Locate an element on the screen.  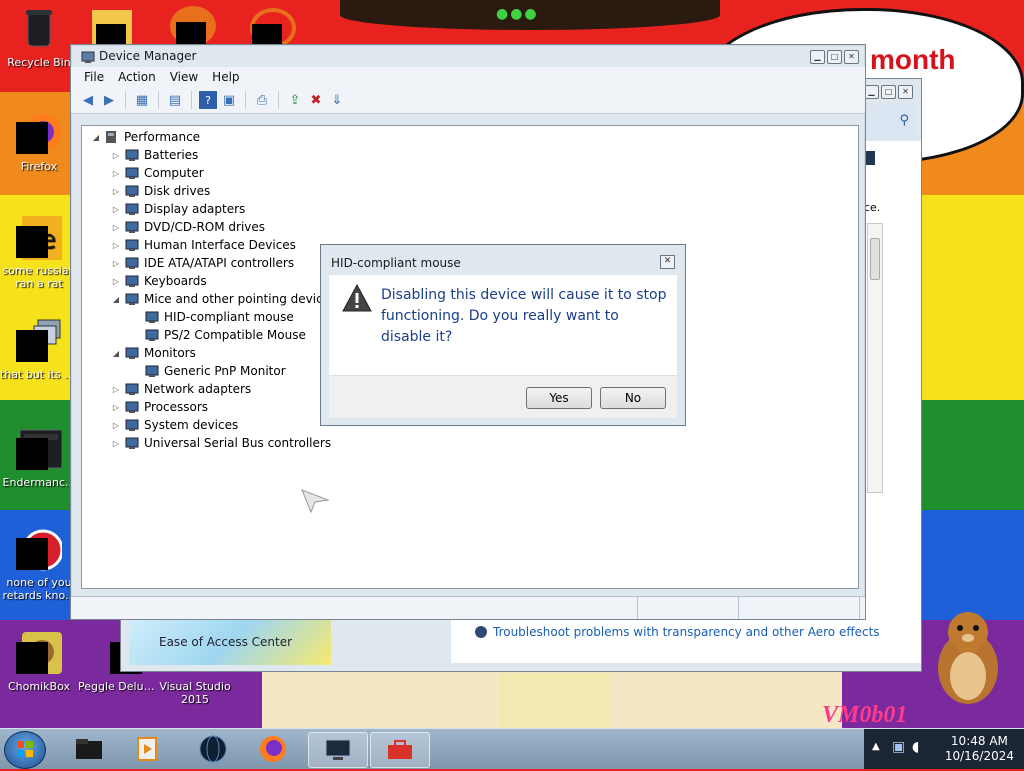
taskbar-app-explorer is located at coordinates (89, 749).